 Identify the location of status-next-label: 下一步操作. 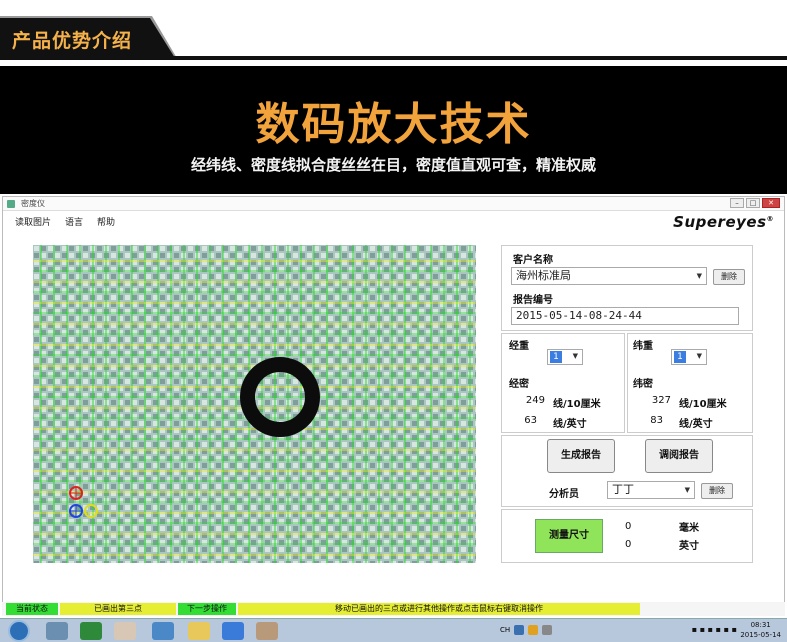
(207, 609).